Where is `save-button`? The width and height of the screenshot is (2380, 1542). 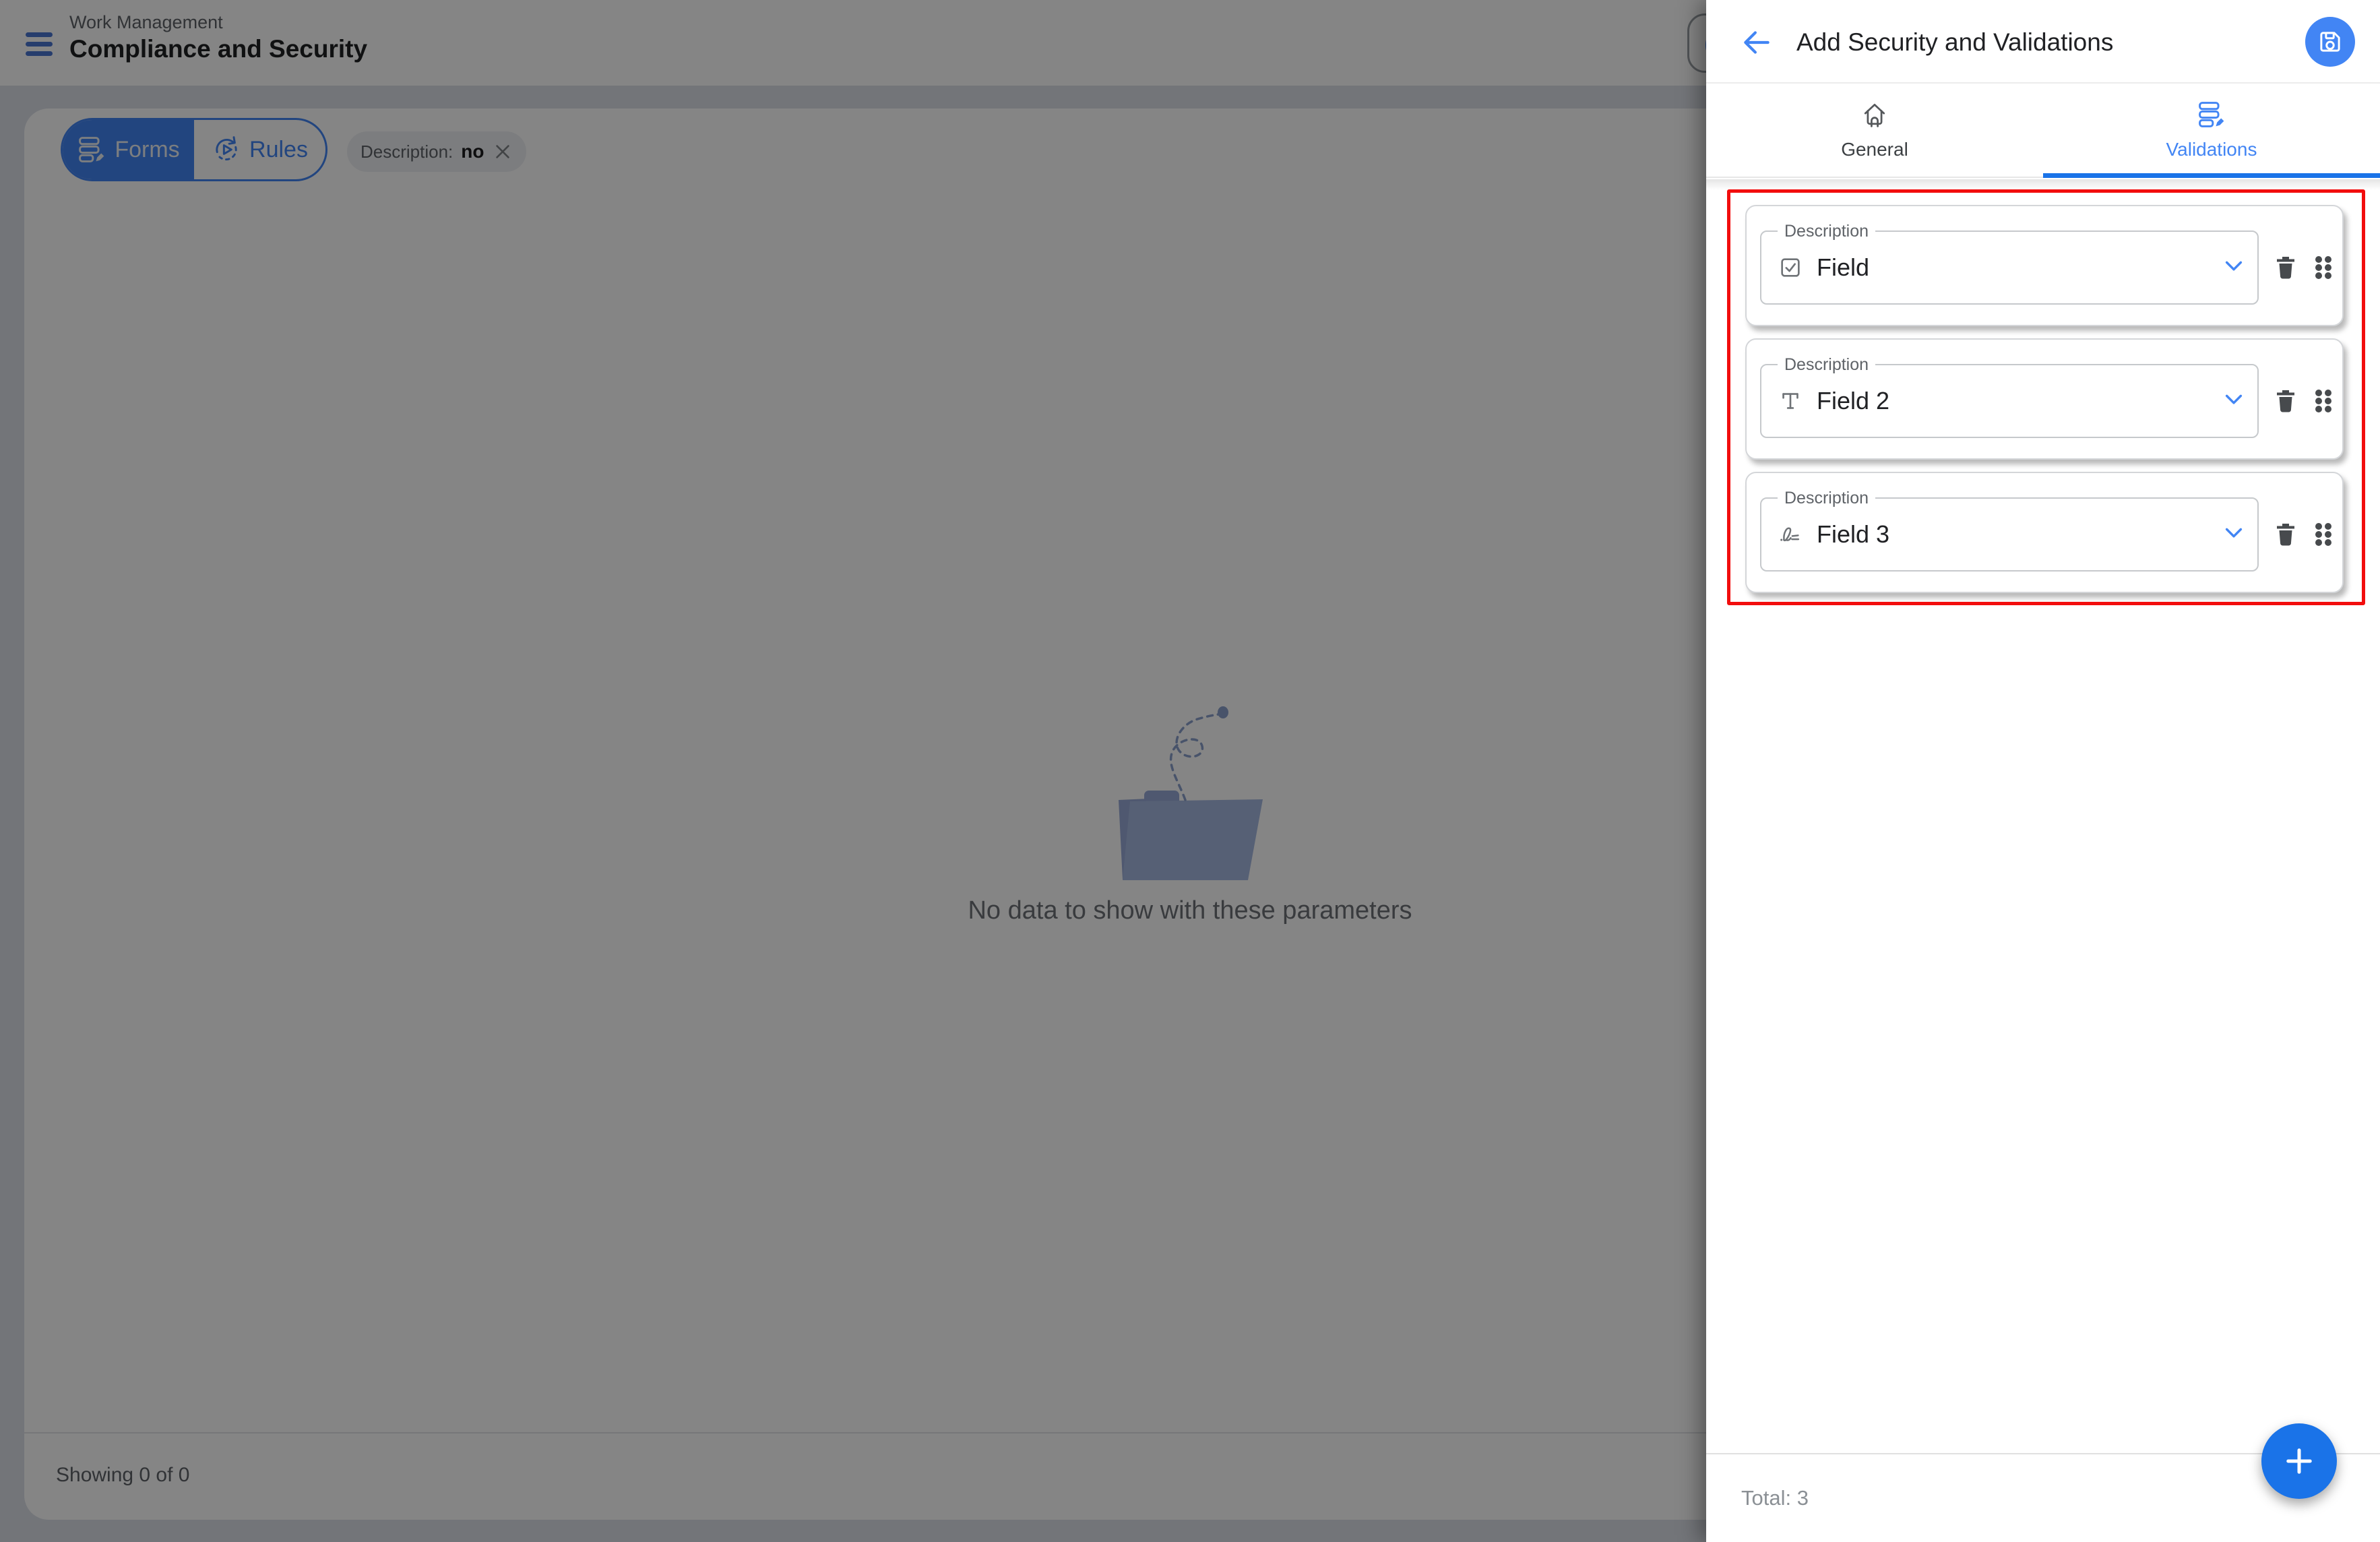 save-button is located at coordinates (2330, 42).